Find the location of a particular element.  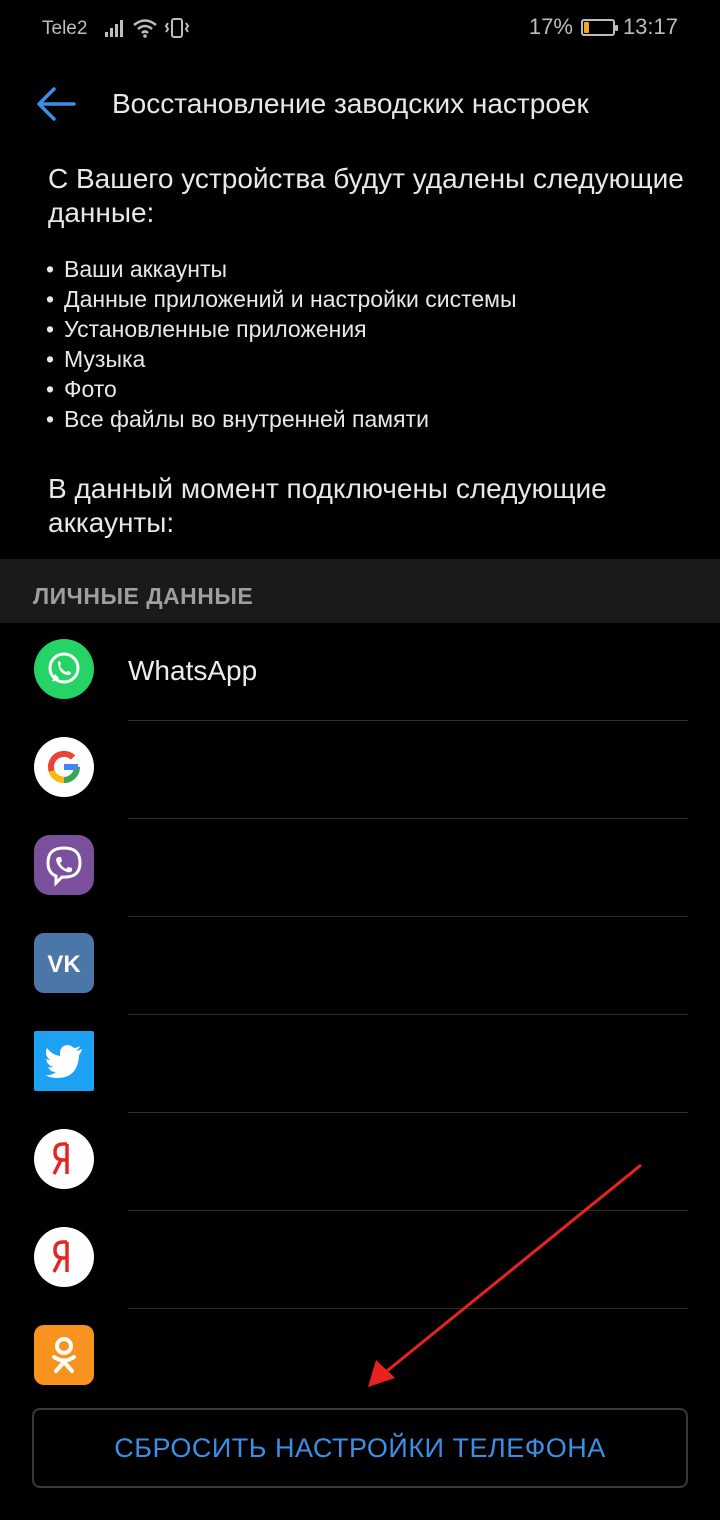

list-item: Ваши аккаунты is located at coordinates (371, 269).